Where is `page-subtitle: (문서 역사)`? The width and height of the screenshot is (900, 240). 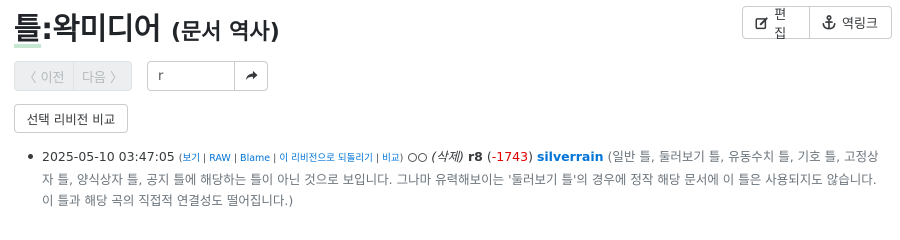 page-subtitle: (문서 역사) is located at coordinates (225, 32).